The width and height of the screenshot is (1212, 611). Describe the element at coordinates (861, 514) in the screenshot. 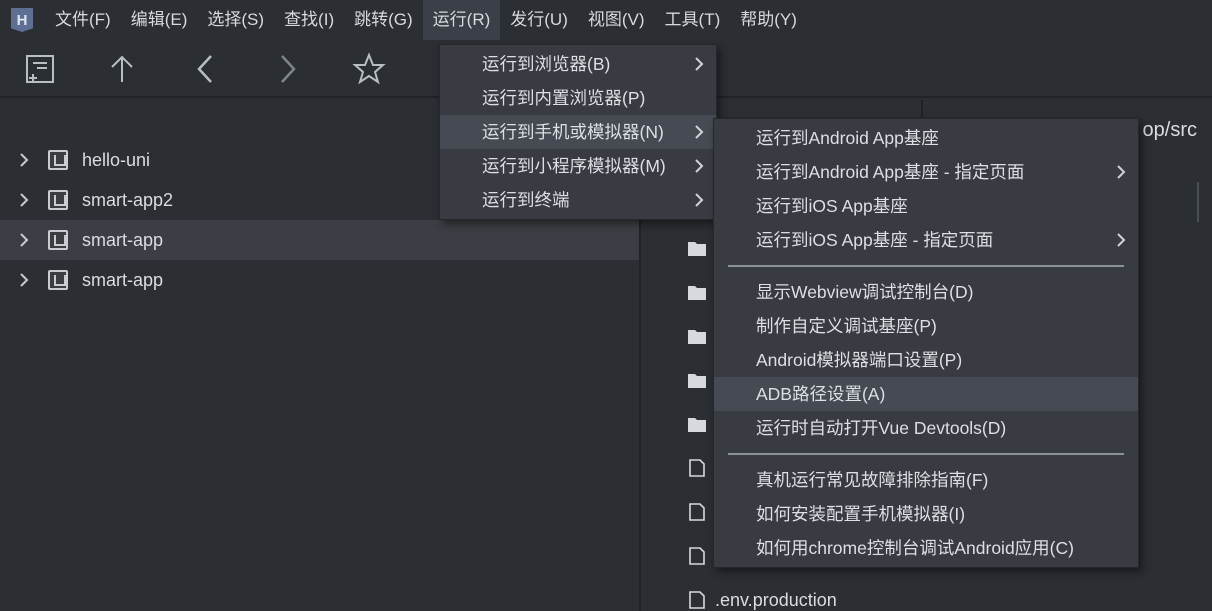

I see `menu-item-label: 如何安装配置手机模拟器(I)` at that location.